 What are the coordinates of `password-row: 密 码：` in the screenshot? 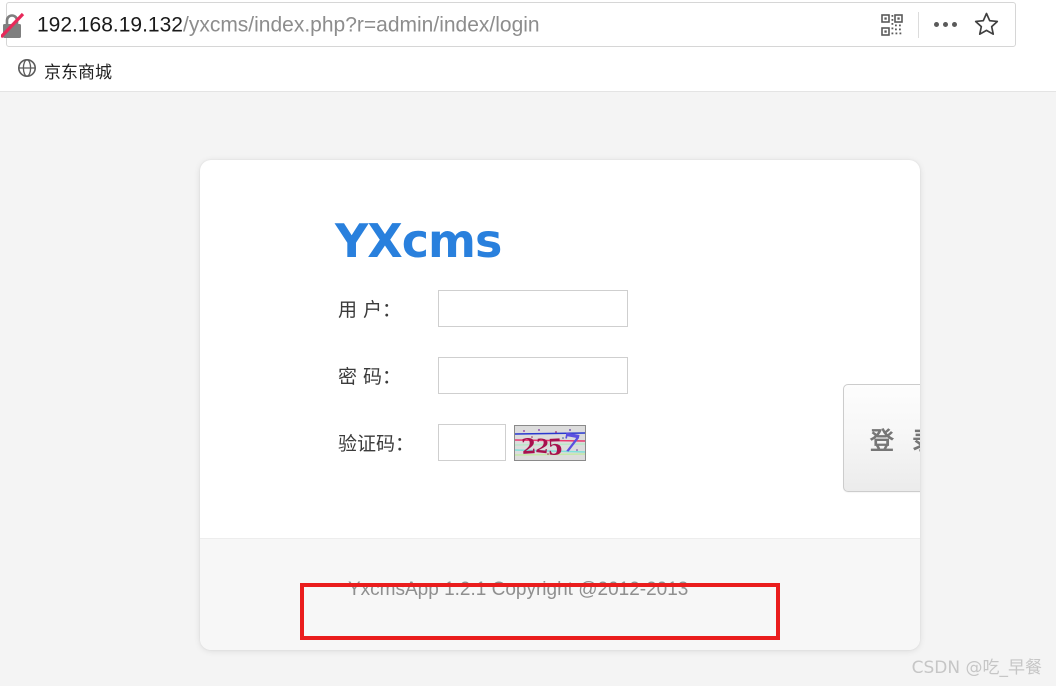 It's located at (483, 375).